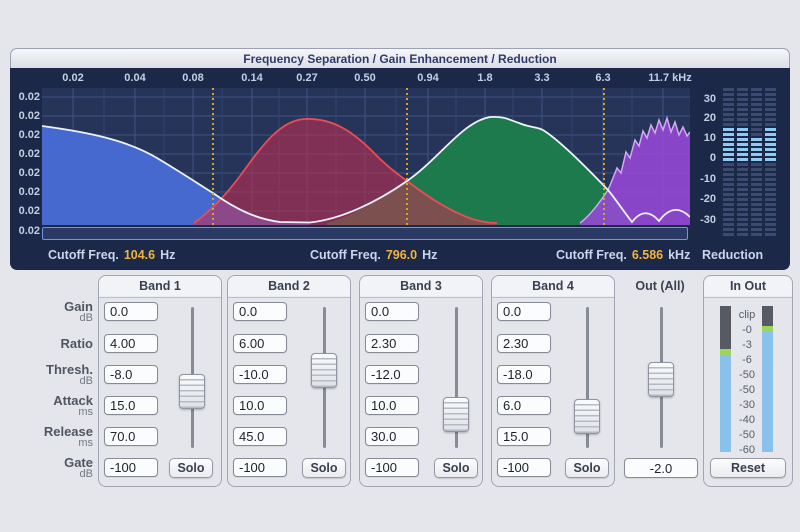 This screenshot has width=800, height=532. Describe the element at coordinates (131, 374) in the screenshot. I see `band1-thresh-field: -8.0` at that location.